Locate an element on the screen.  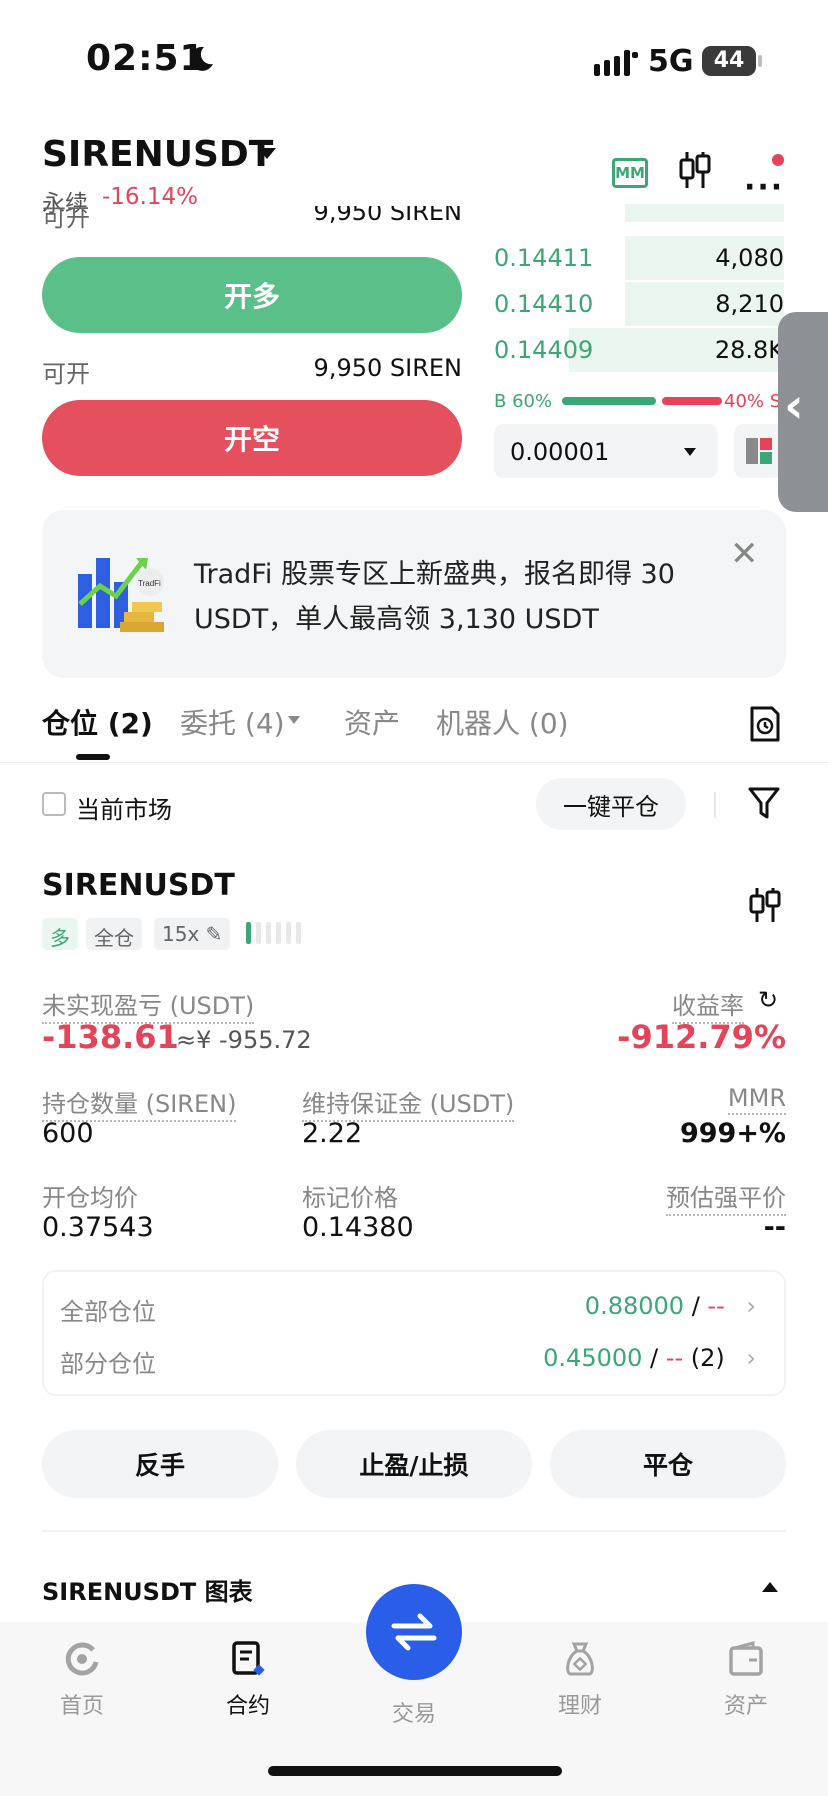
chevron-left-icon: ‹ is located at coordinates (794, 406).